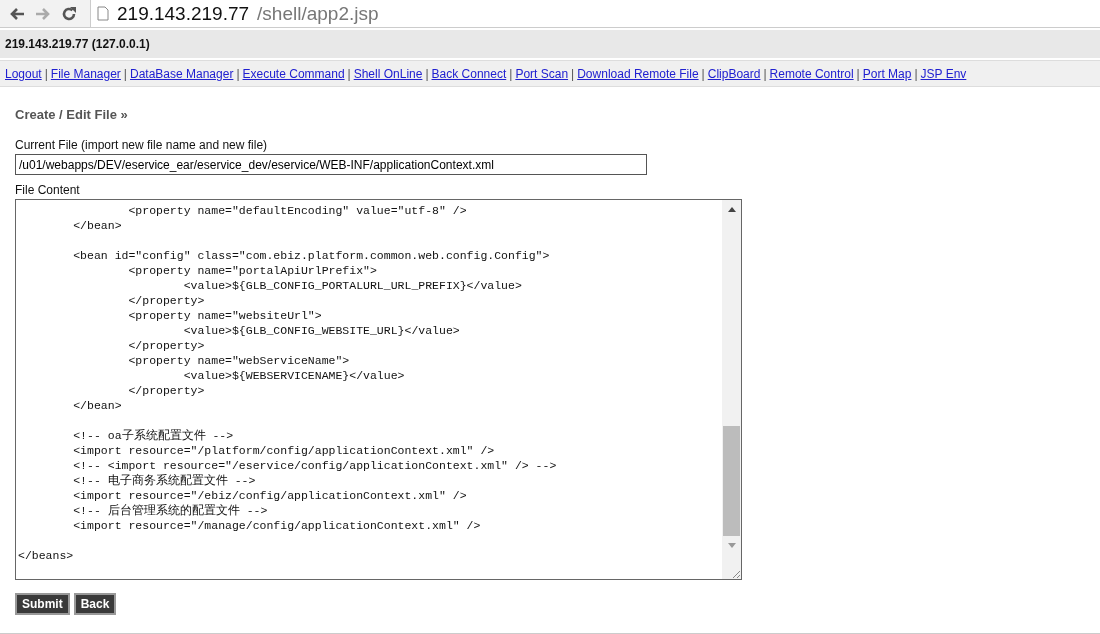  What do you see at coordinates (48, 190) in the screenshot?
I see `field-label: File Content` at bounding box center [48, 190].